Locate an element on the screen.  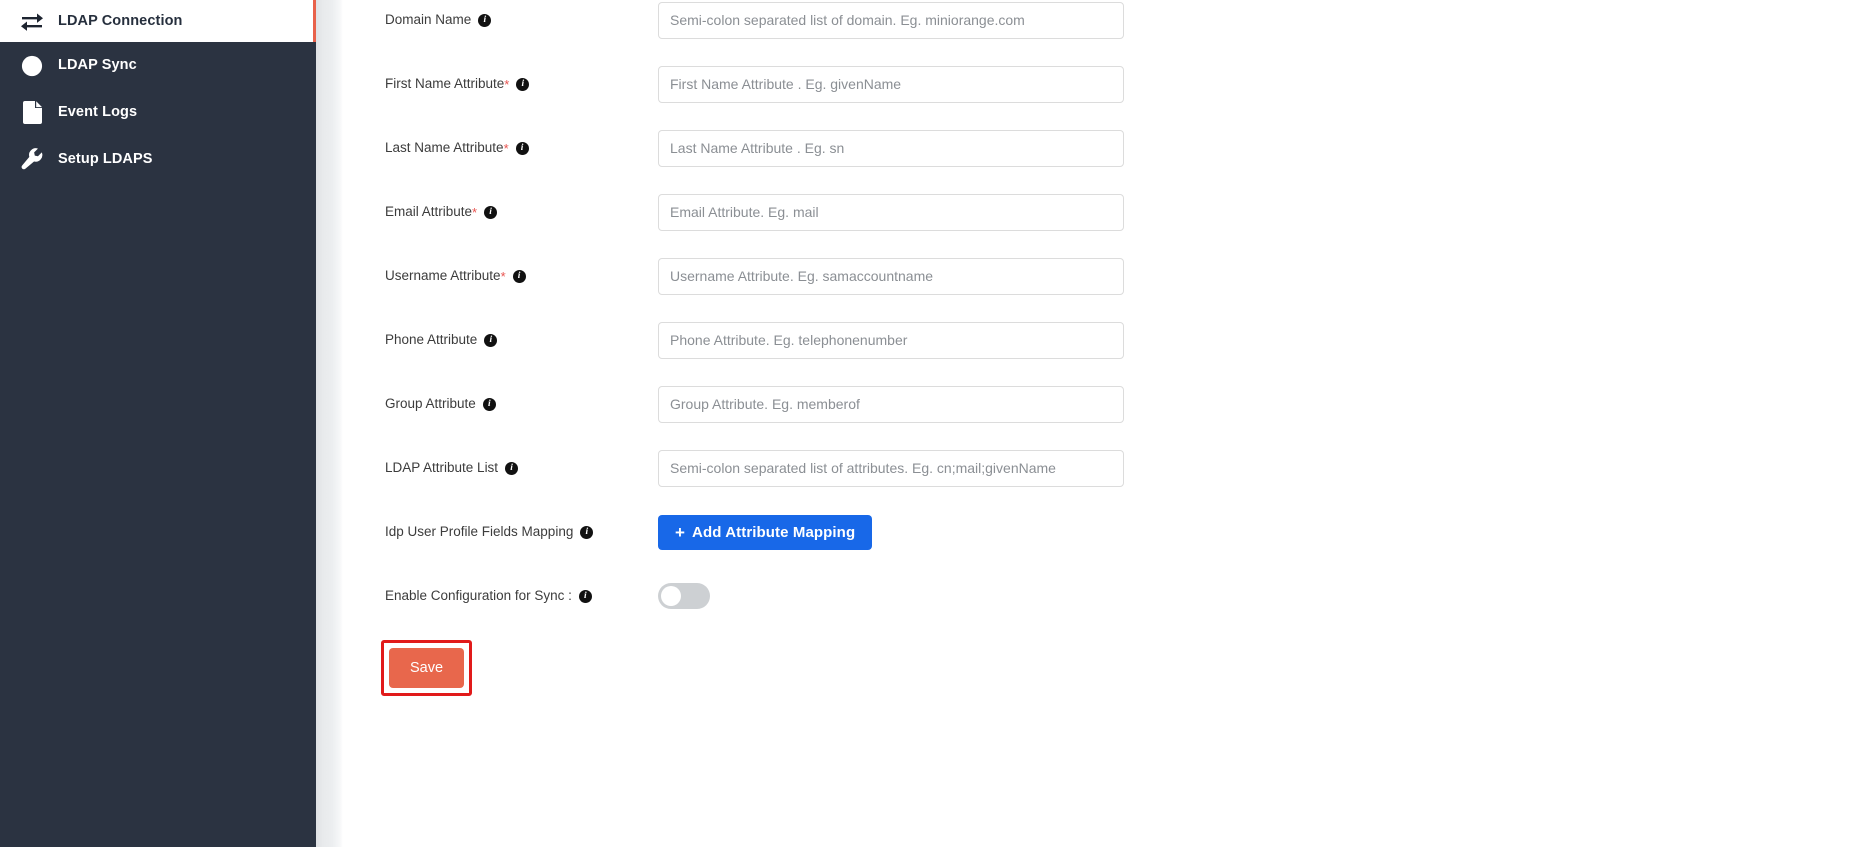
clock-icon is located at coordinates (32, 66).